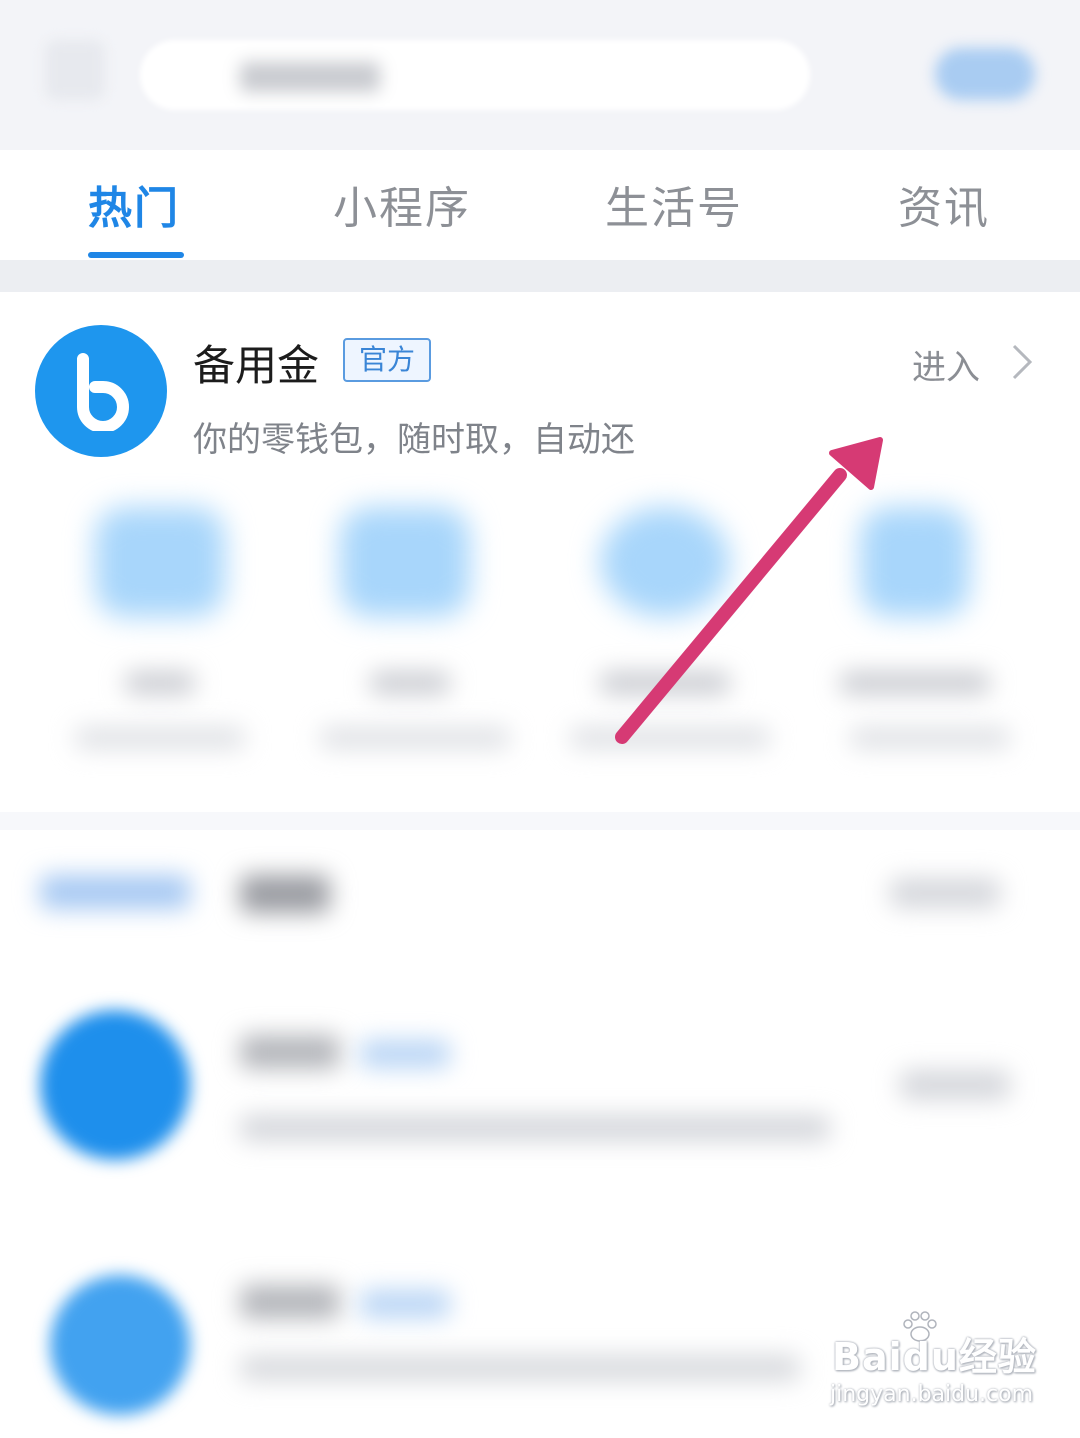 The height and width of the screenshot is (1438, 1080). Describe the element at coordinates (674, 204) in the screenshot. I see `tab-life-accounts: 生活号` at that location.